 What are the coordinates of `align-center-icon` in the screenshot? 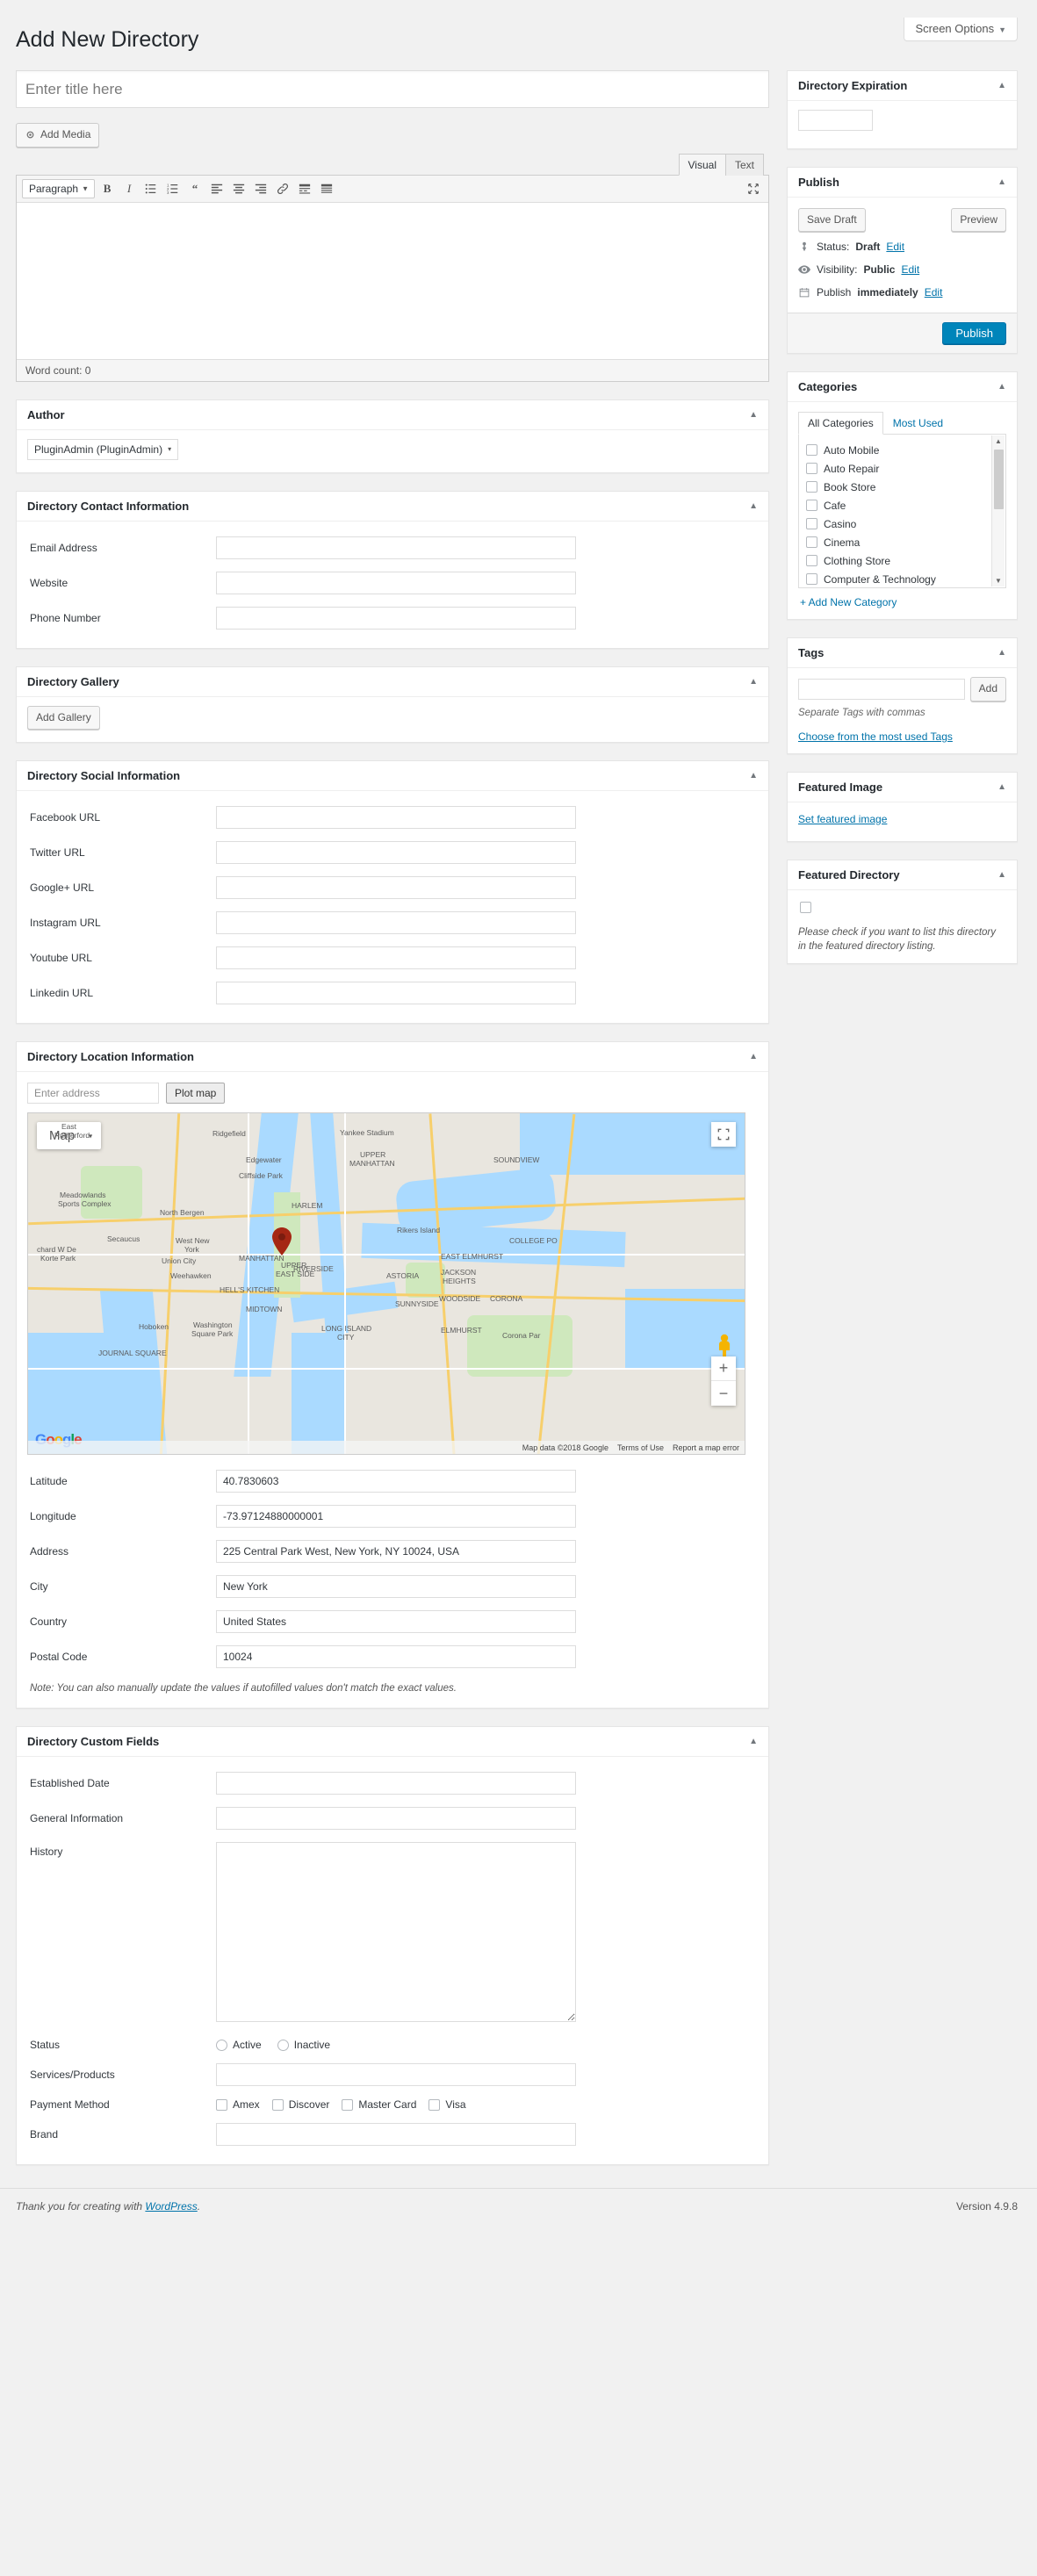 It's located at (238, 189).